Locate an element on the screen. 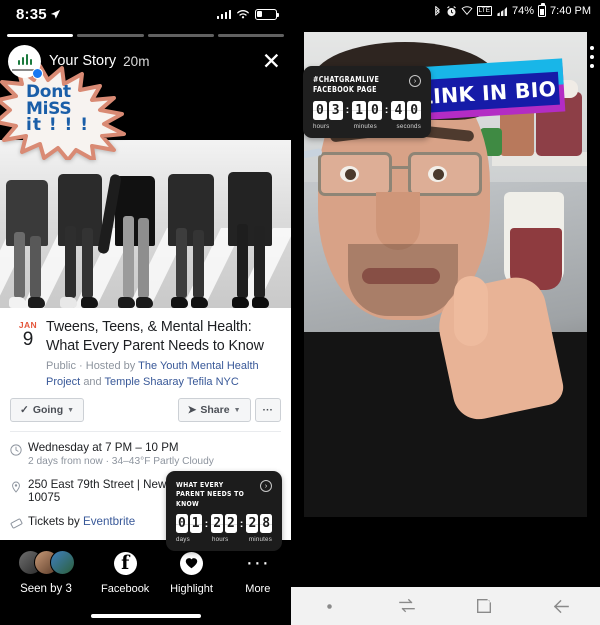  highlight-action: Highlight is located at coordinates (191, 572).